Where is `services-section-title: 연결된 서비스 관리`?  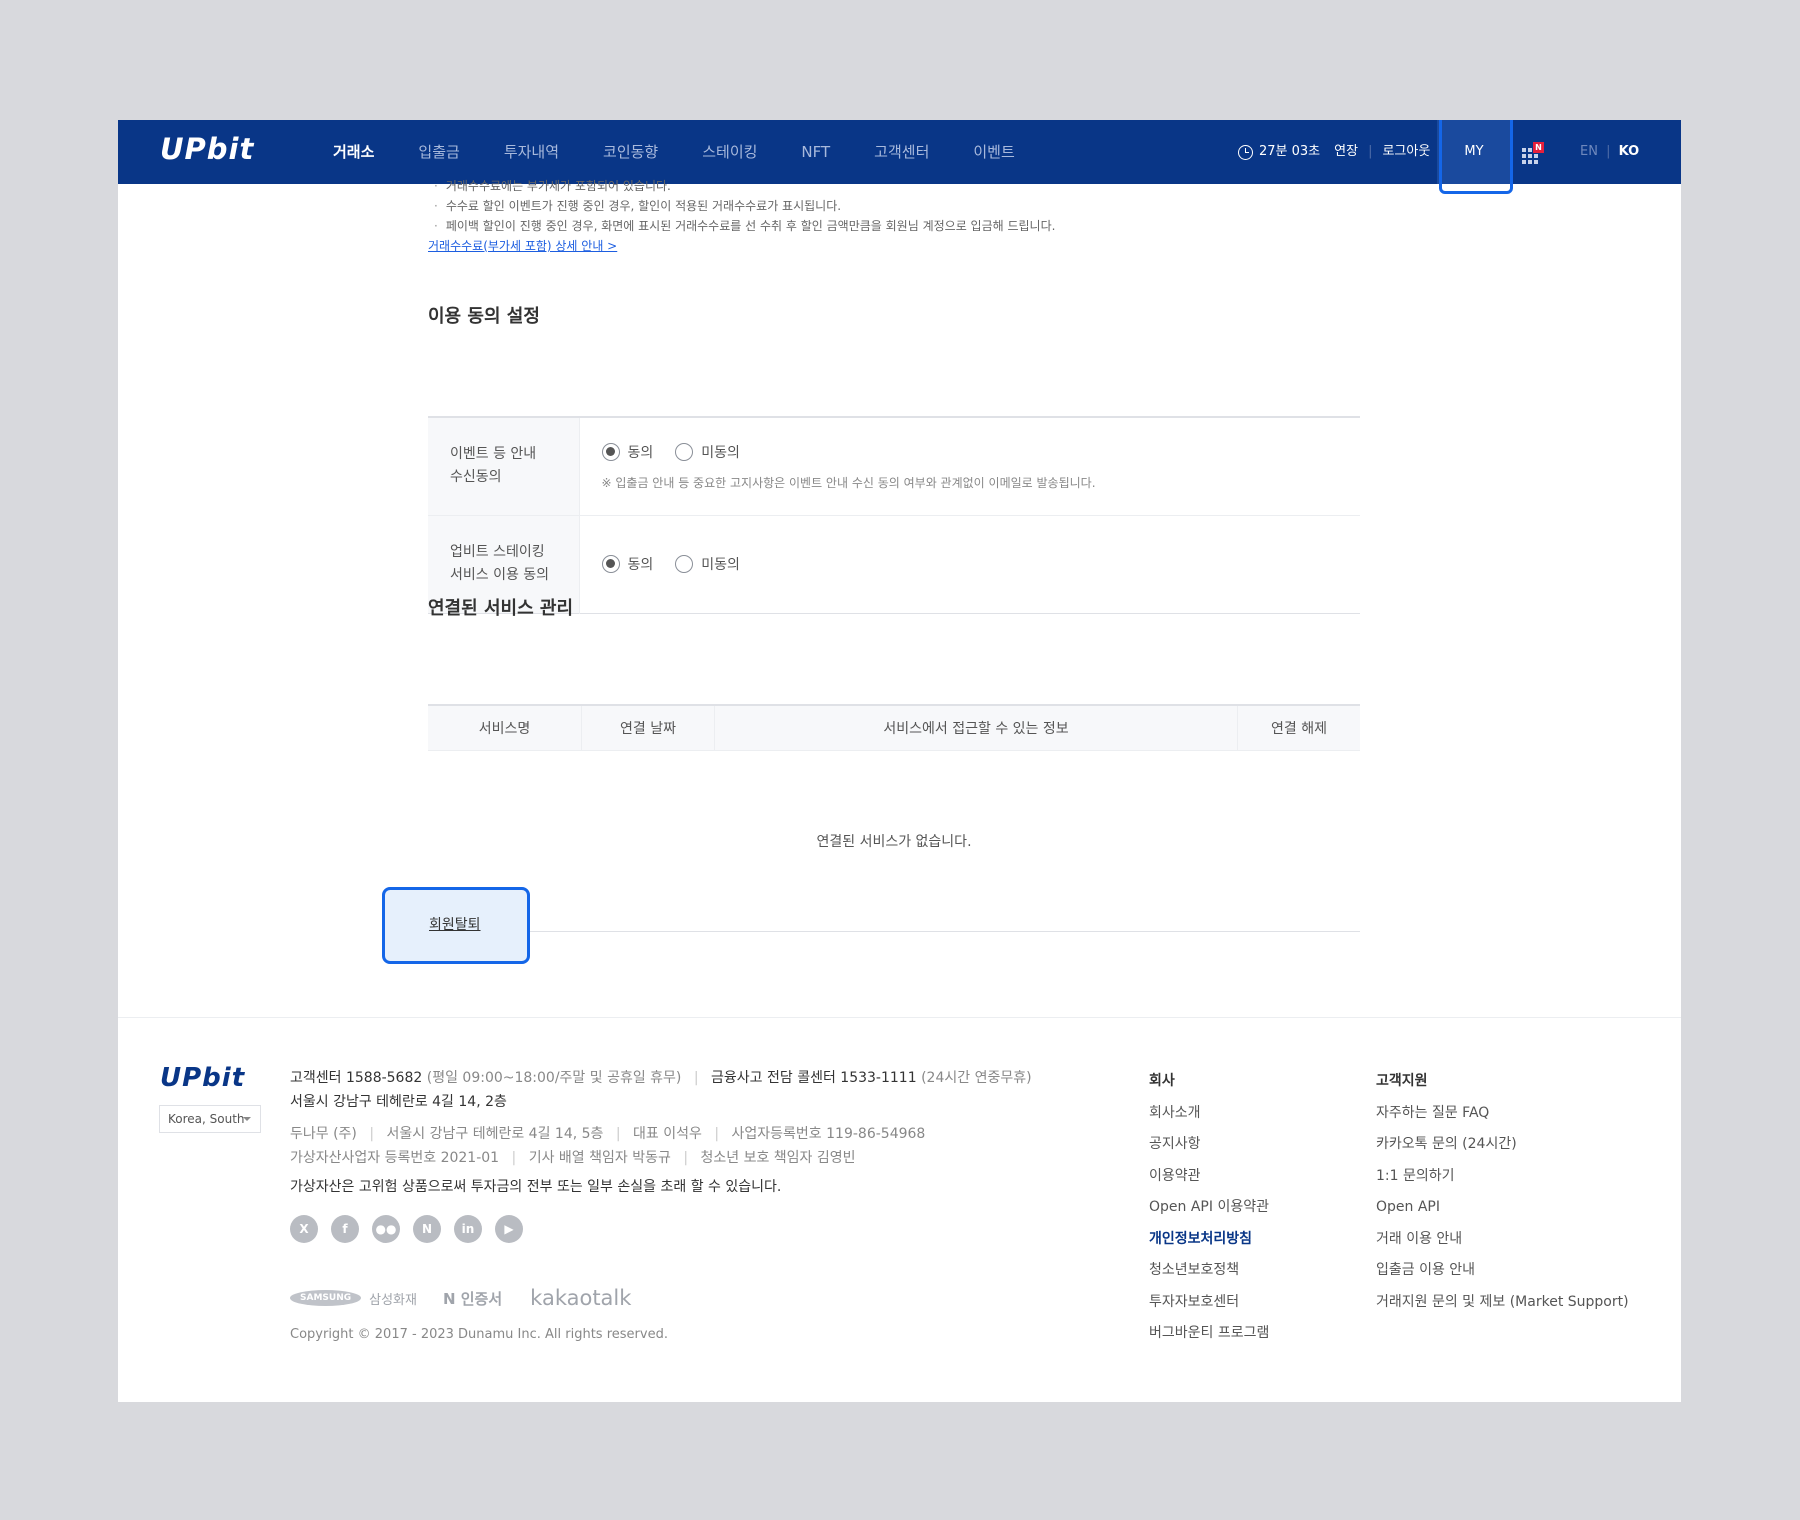
services-section-title: 연결된 서비스 관리 is located at coordinates (501, 608).